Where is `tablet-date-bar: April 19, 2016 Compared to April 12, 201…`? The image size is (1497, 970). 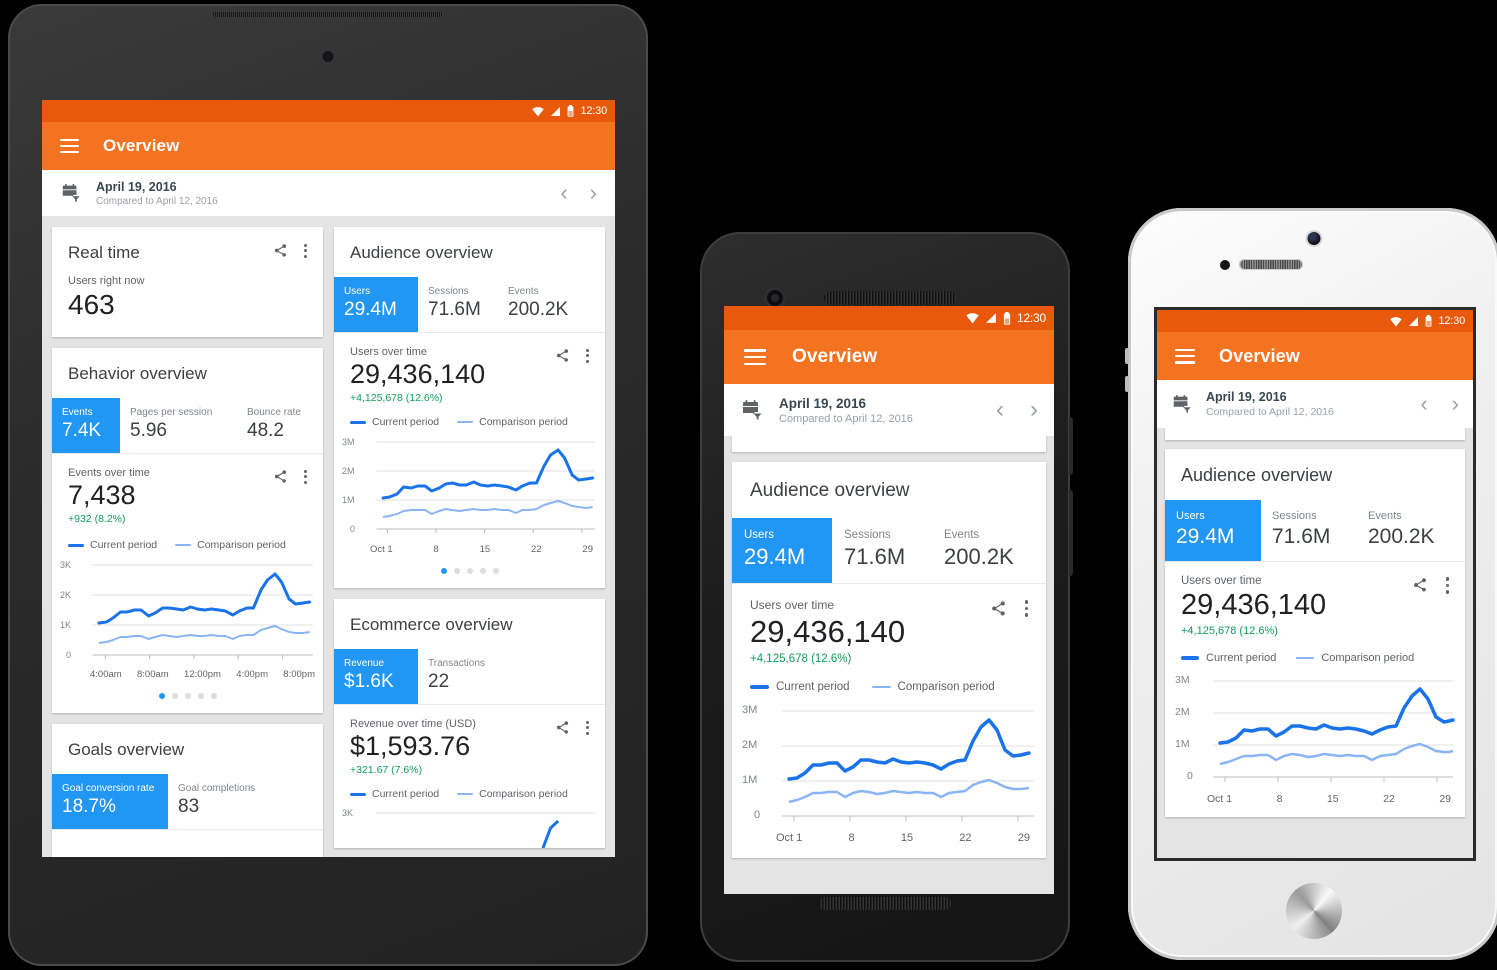 tablet-date-bar: April 19, 2016 Compared to April 12, 201… is located at coordinates (328, 193).